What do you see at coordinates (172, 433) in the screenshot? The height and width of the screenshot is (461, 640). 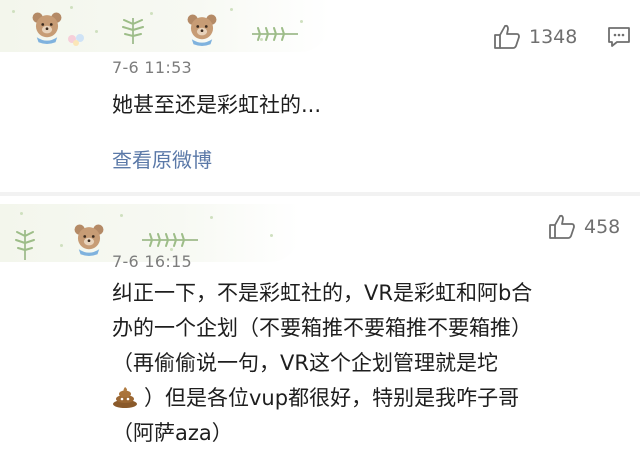 I see `comment-text-line: （阿萨aza）` at bounding box center [172, 433].